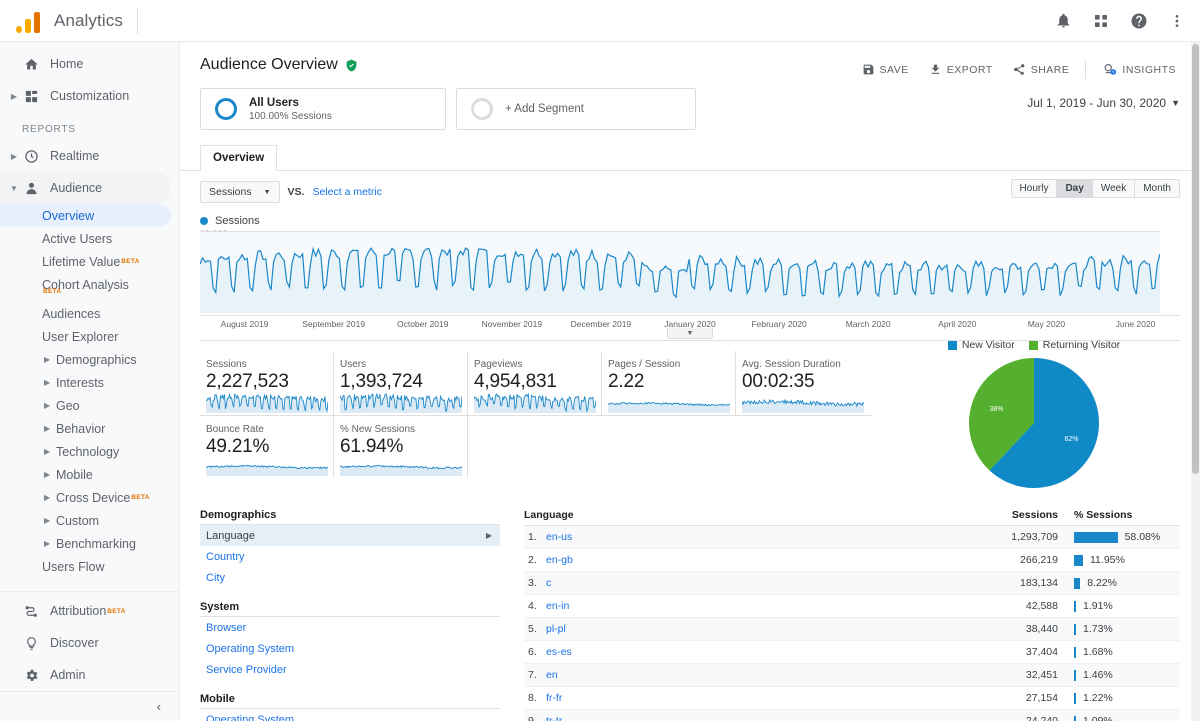  Describe the element at coordinates (576, 109) in the screenshot. I see `add-segment-button: + Add Segment` at that location.